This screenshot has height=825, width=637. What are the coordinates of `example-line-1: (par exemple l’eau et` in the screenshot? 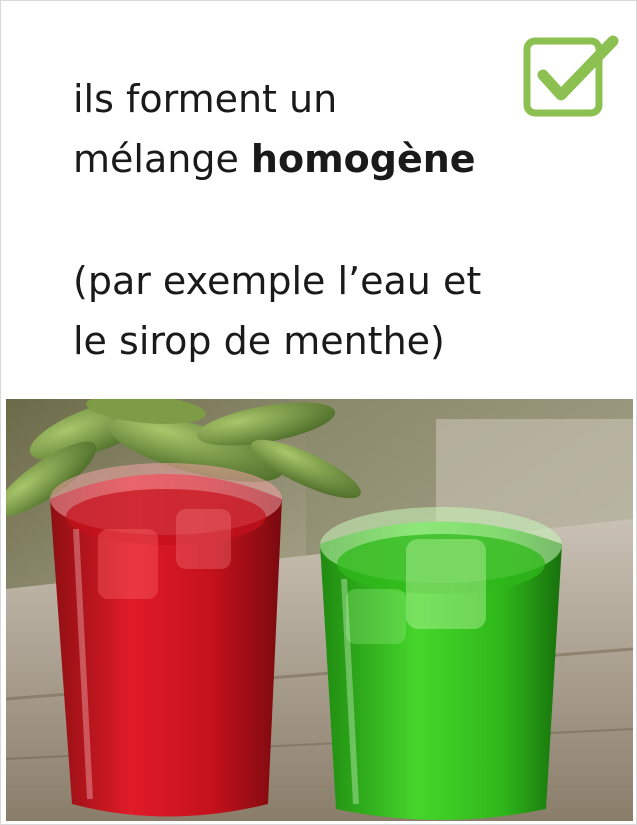 It's located at (277, 281).